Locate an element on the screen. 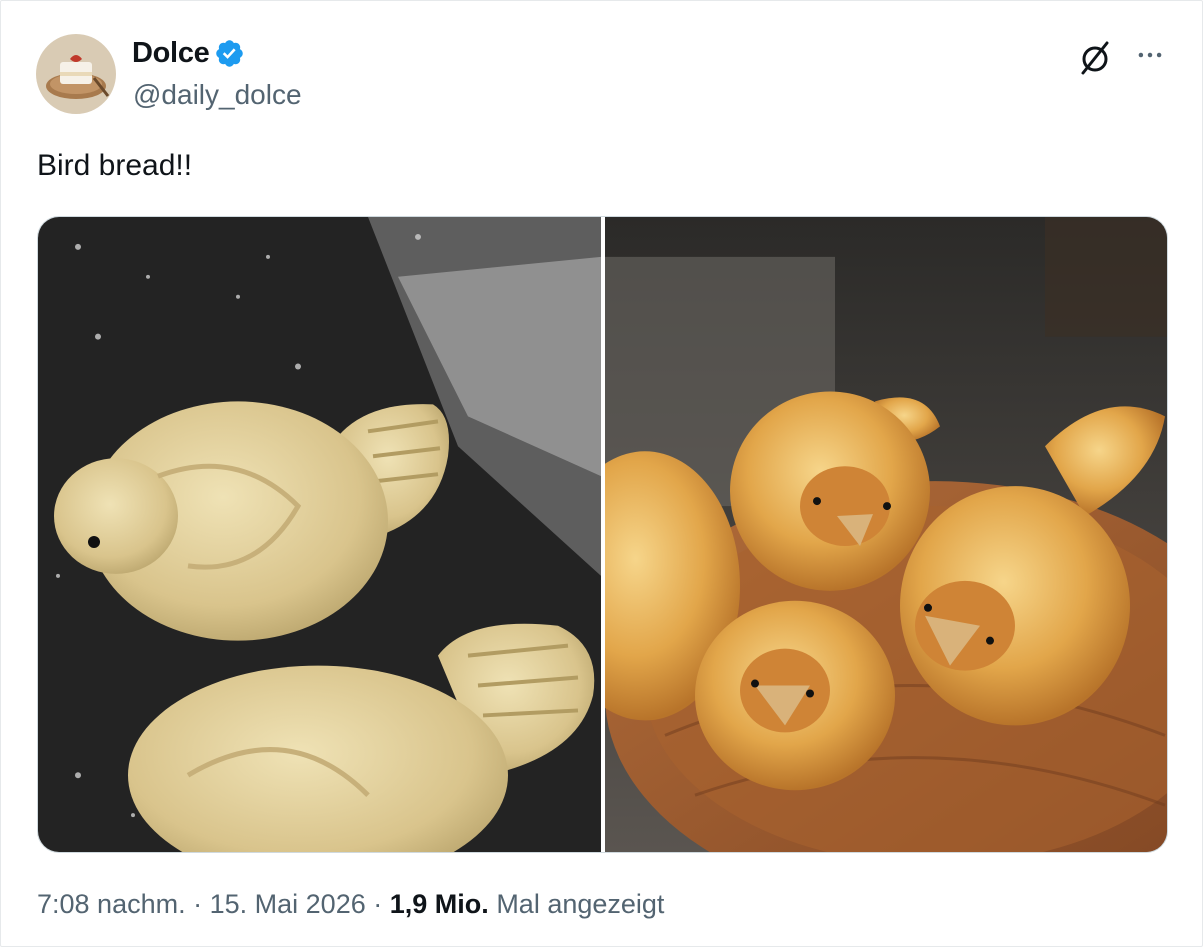  author-handle: @daily_dolce is located at coordinates (217, 95).